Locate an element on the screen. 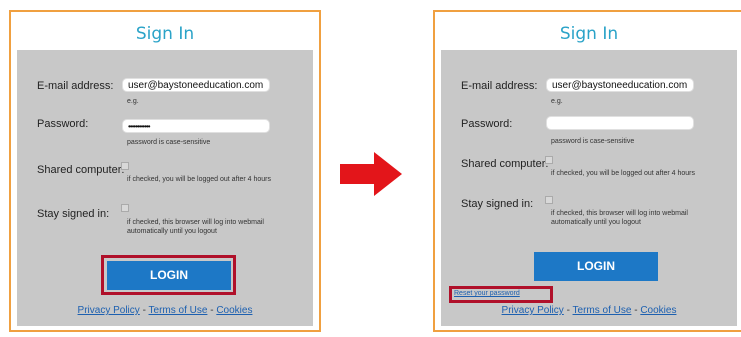 Image resolution: width=741 pixels, height=337 pixels. reset-password-link: Reset your password is located at coordinates (487, 293).